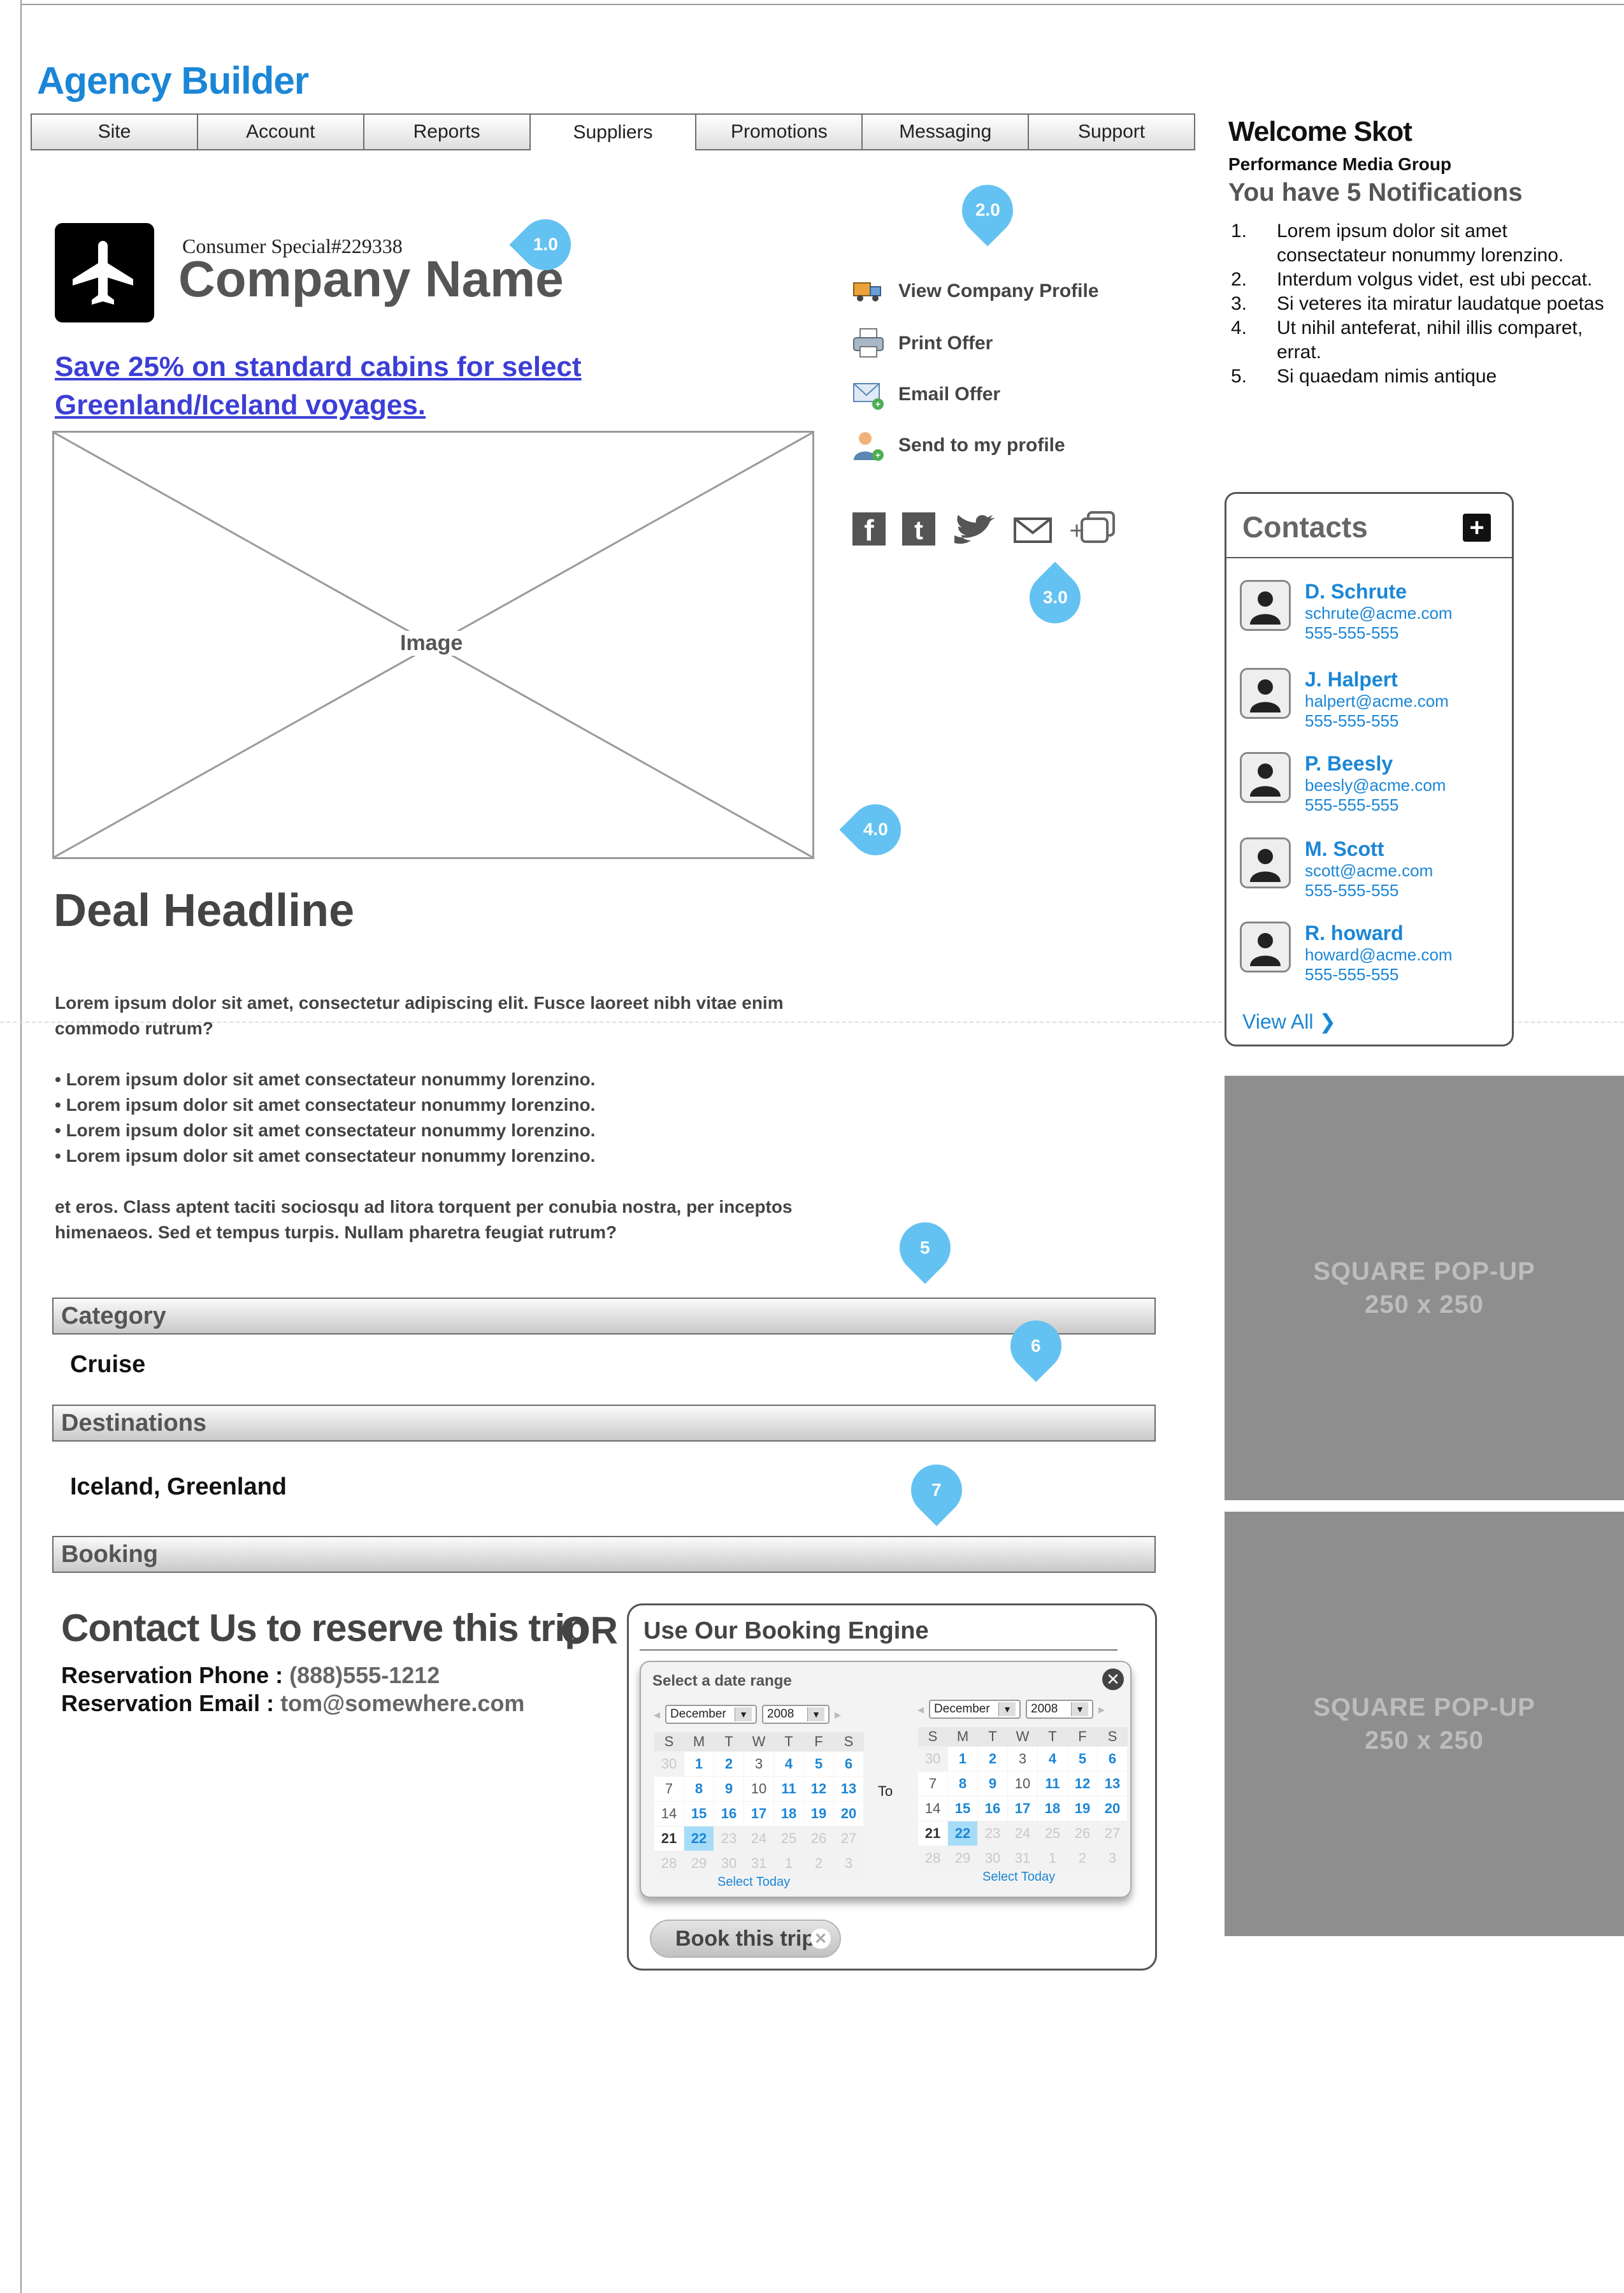  I want to click on select-today-end: Select Today, so click(1018, 1877).